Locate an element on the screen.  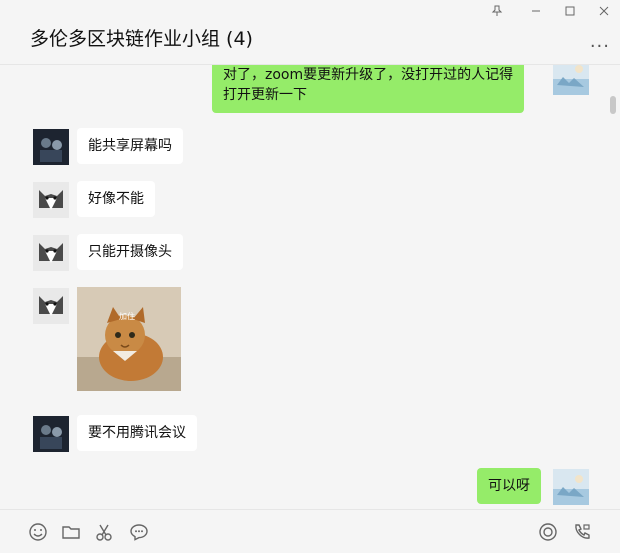
sticker-image: 加住 is located at coordinates (129, 339).